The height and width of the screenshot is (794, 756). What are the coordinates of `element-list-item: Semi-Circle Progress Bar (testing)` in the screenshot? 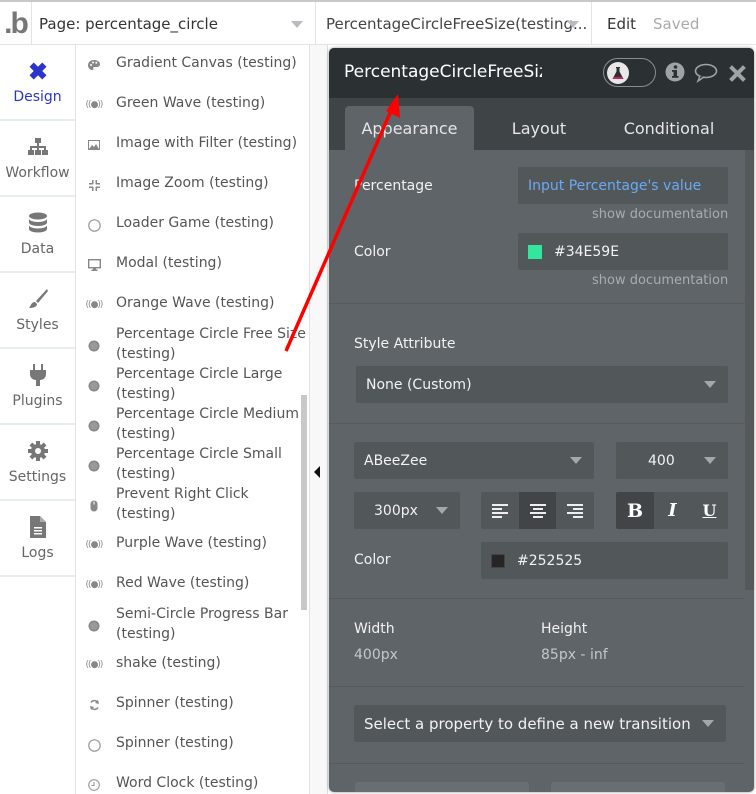 It's located at (193, 624).